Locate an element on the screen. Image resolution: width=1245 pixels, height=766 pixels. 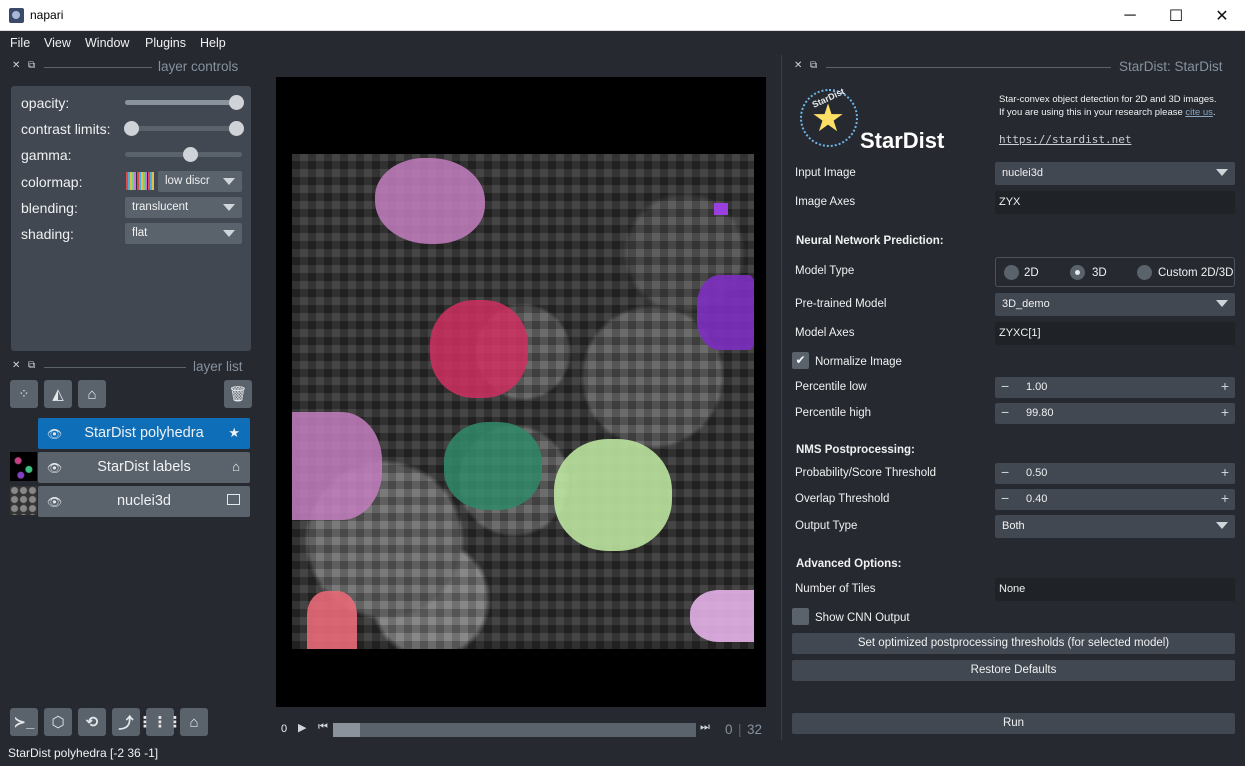
cite-link: cite us is located at coordinates (1198, 112).